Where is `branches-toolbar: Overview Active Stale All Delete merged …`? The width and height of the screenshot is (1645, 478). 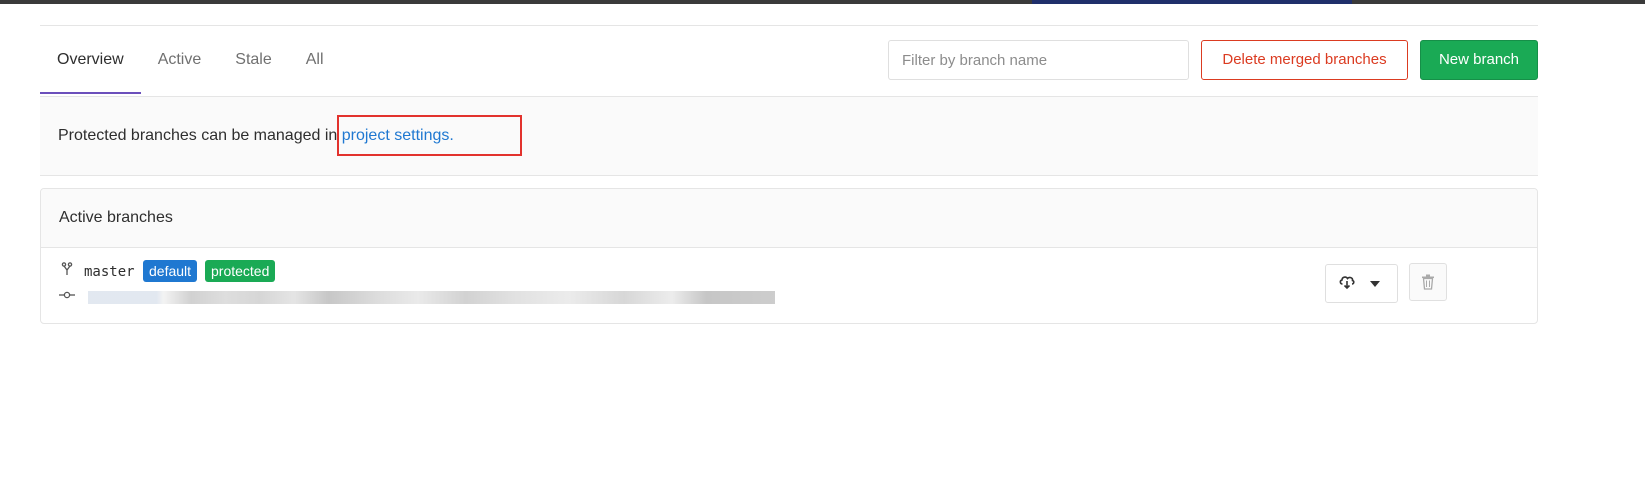
branches-toolbar: Overview Active Stale All Delete merged … is located at coordinates (789, 61).